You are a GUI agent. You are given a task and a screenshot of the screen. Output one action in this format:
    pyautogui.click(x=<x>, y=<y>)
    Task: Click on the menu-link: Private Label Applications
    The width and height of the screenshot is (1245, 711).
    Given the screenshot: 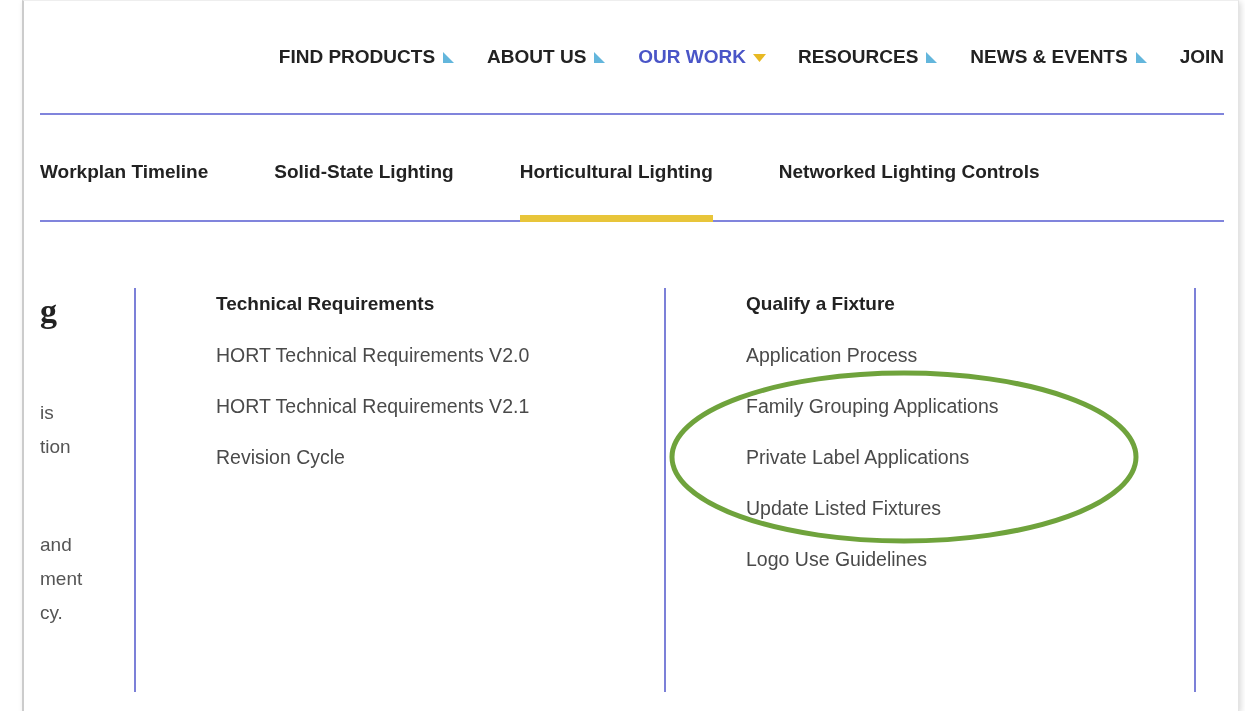 What is the action you would take?
    pyautogui.click(x=858, y=457)
    